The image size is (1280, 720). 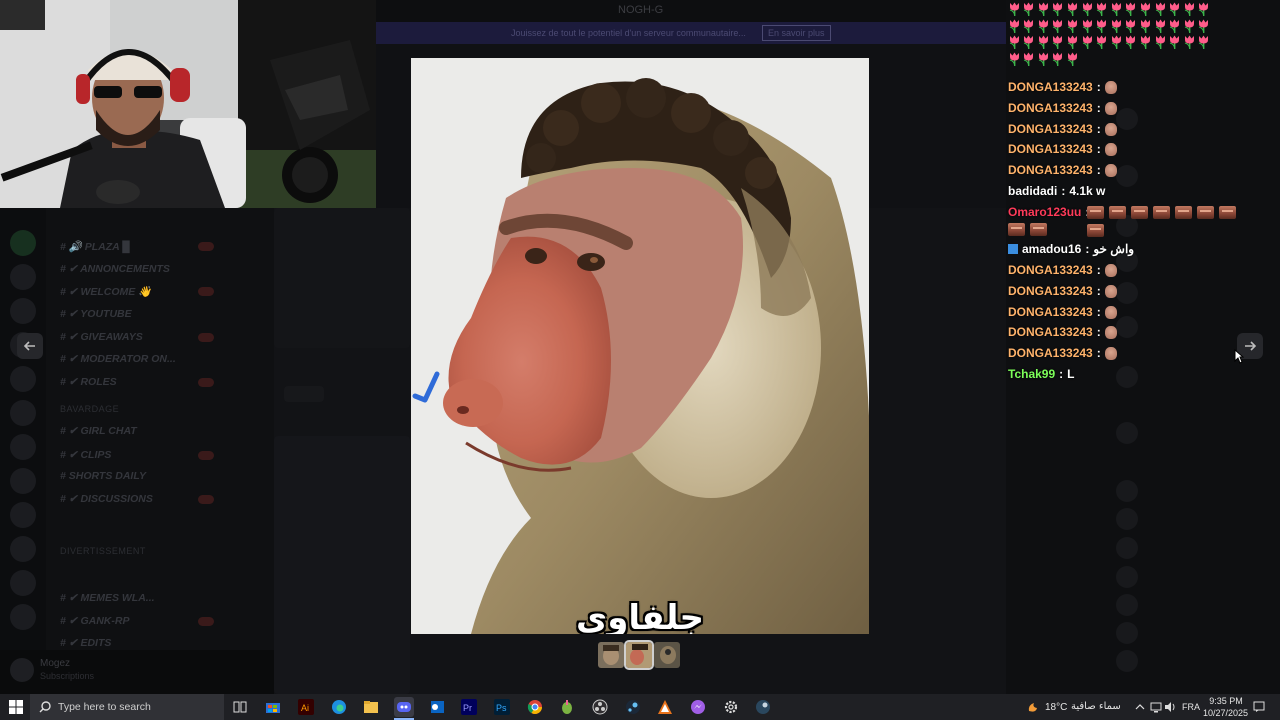 What do you see at coordinates (404, 707) in the screenshot?
I see `discord-icon` at bounding box center [404, 707].